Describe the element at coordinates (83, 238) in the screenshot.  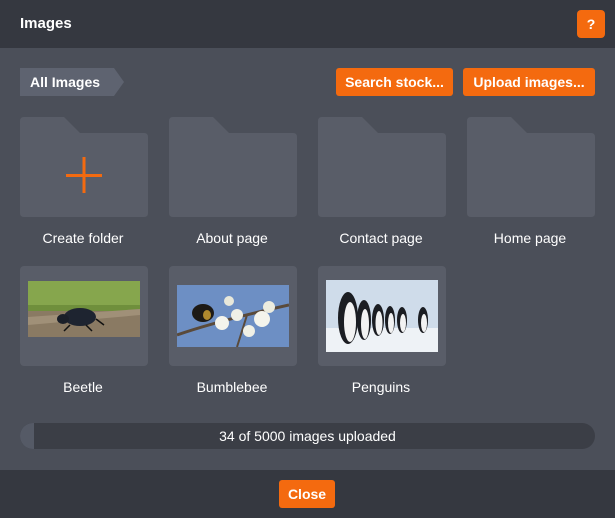
I see `folder-label: Create folder` at that location.